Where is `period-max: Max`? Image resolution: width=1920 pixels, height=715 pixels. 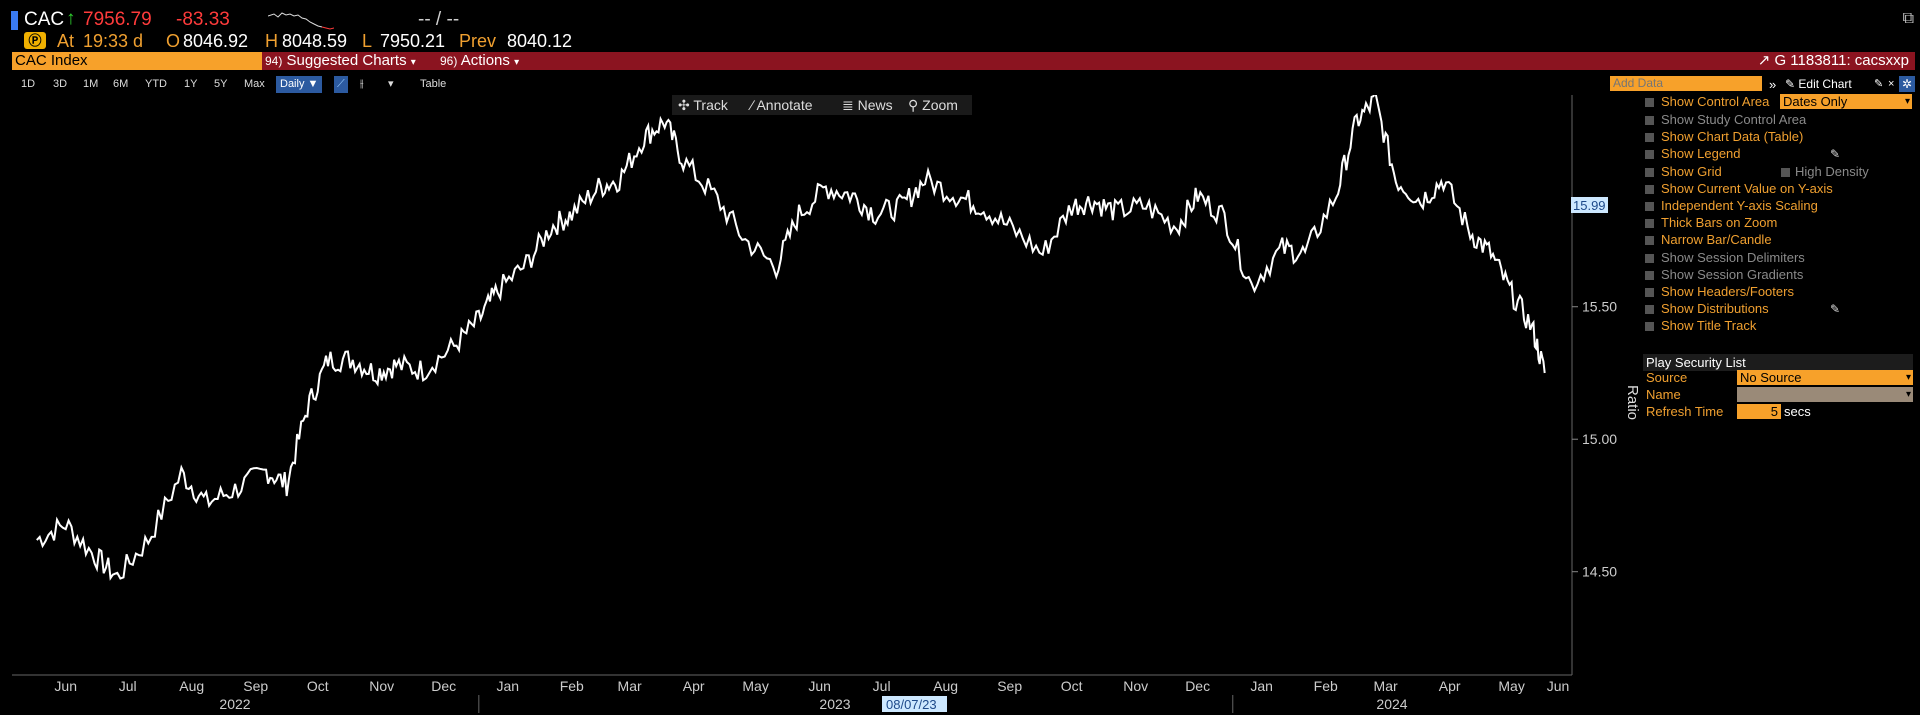 period-max: Max is located at coordinates (254, 84).